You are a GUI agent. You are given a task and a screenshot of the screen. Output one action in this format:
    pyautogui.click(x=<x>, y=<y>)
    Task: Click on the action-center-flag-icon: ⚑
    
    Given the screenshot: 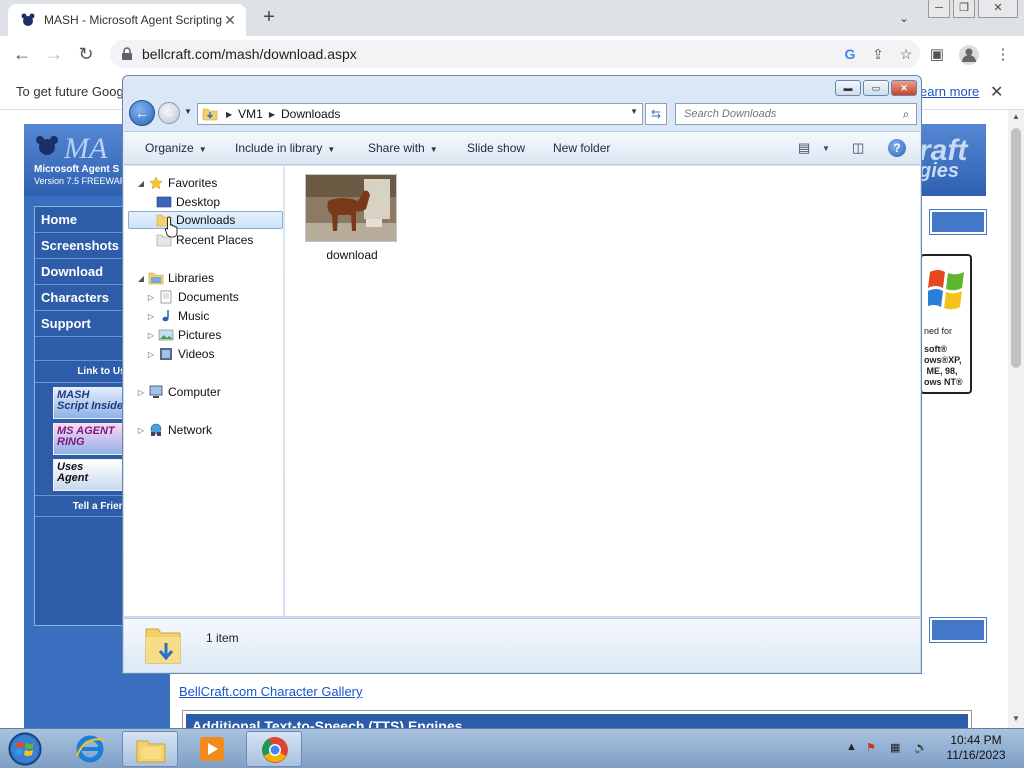 What is the action you would take?
    pyautogui.click(x=871, y=747)
    